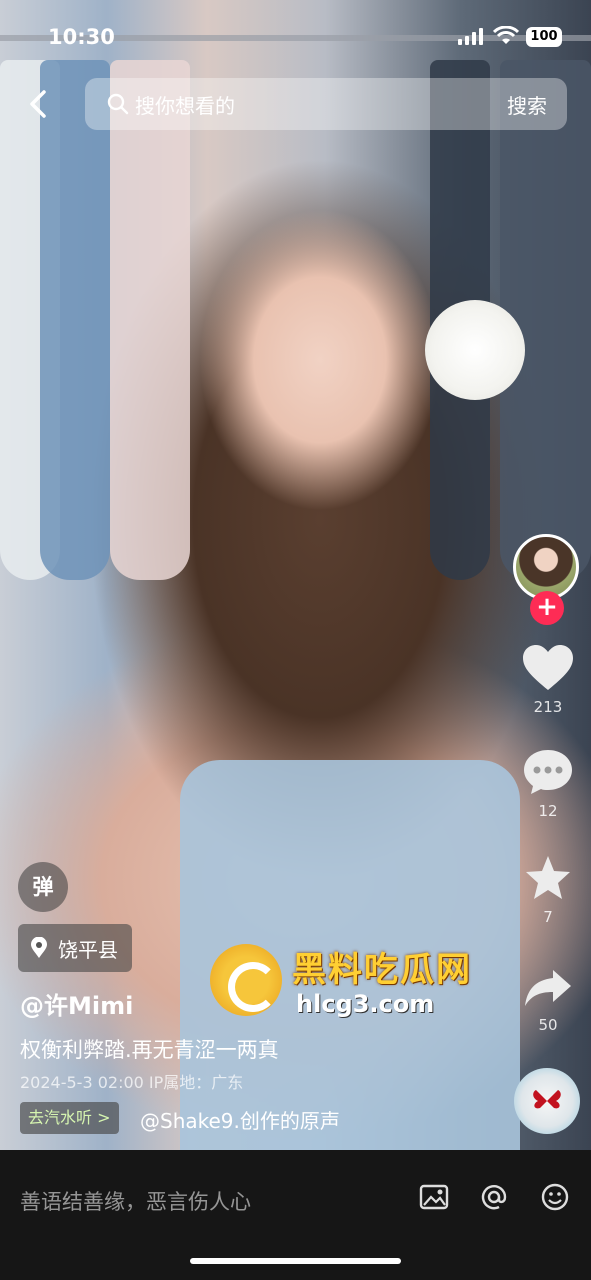 This screenshot has height=1280, width=591. Describe the element at coordinates (81, 37) in the screenshot. I see `status-time: 10:30` at that location.